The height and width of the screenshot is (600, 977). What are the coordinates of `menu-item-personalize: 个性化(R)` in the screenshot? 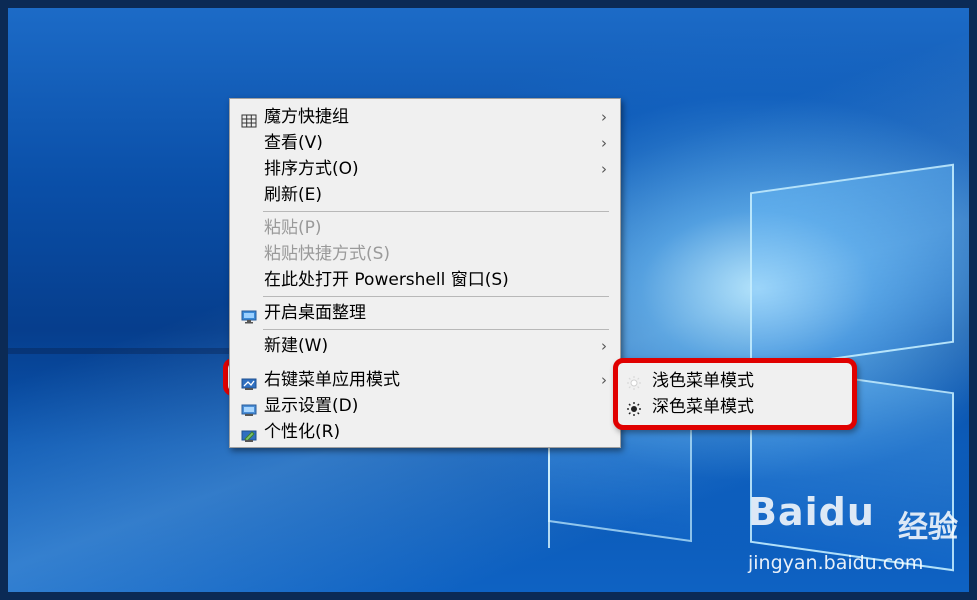 It's located at (425, 432).